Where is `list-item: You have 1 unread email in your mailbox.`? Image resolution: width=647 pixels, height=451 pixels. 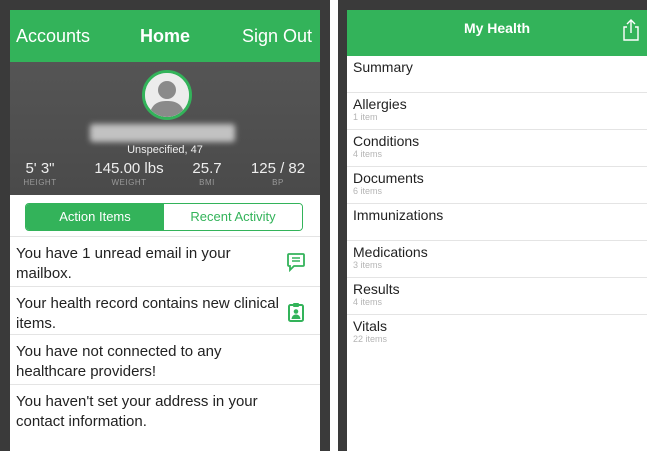
list-item: You have 1 unread email in your mailbox. is located at coordinates (165, 261).